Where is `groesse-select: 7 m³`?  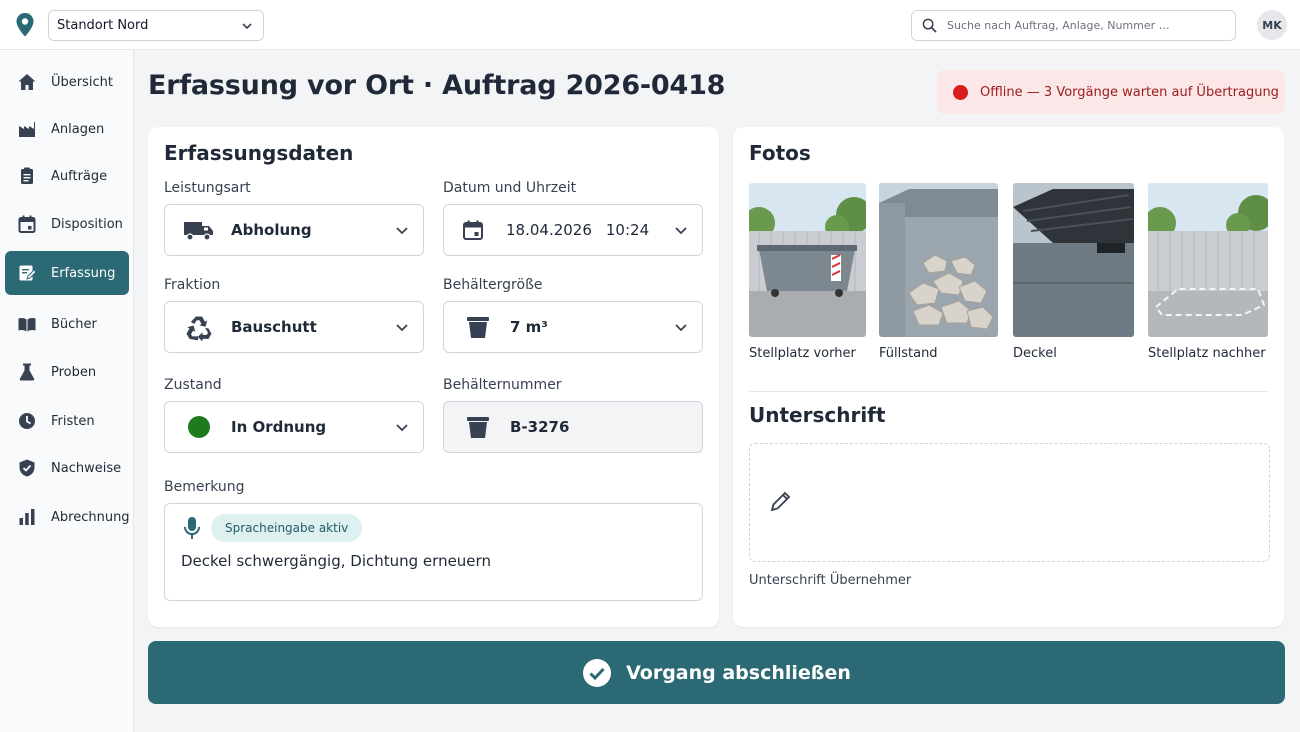
groesse-select: 7 m³ is located at coordinates (573, 327).